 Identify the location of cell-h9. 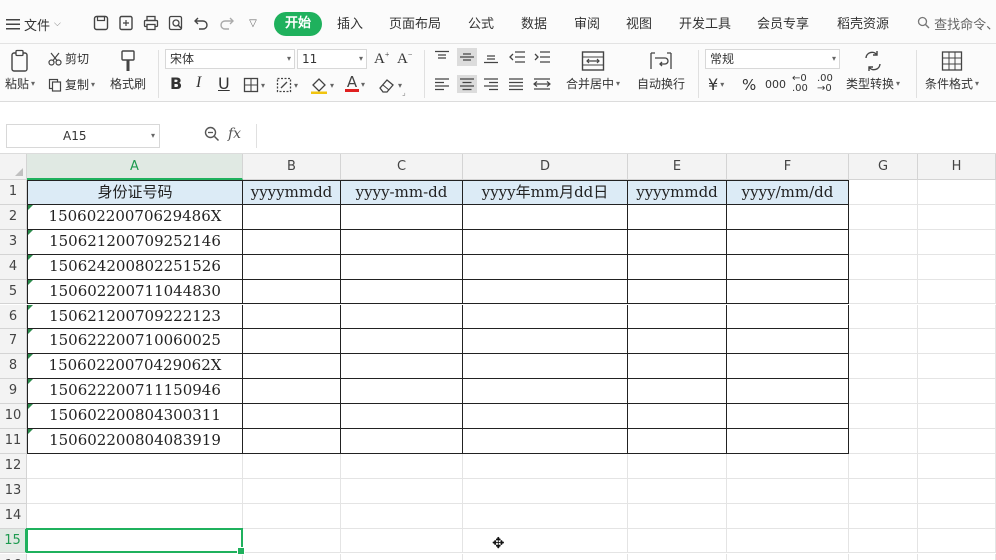
(957, 392).